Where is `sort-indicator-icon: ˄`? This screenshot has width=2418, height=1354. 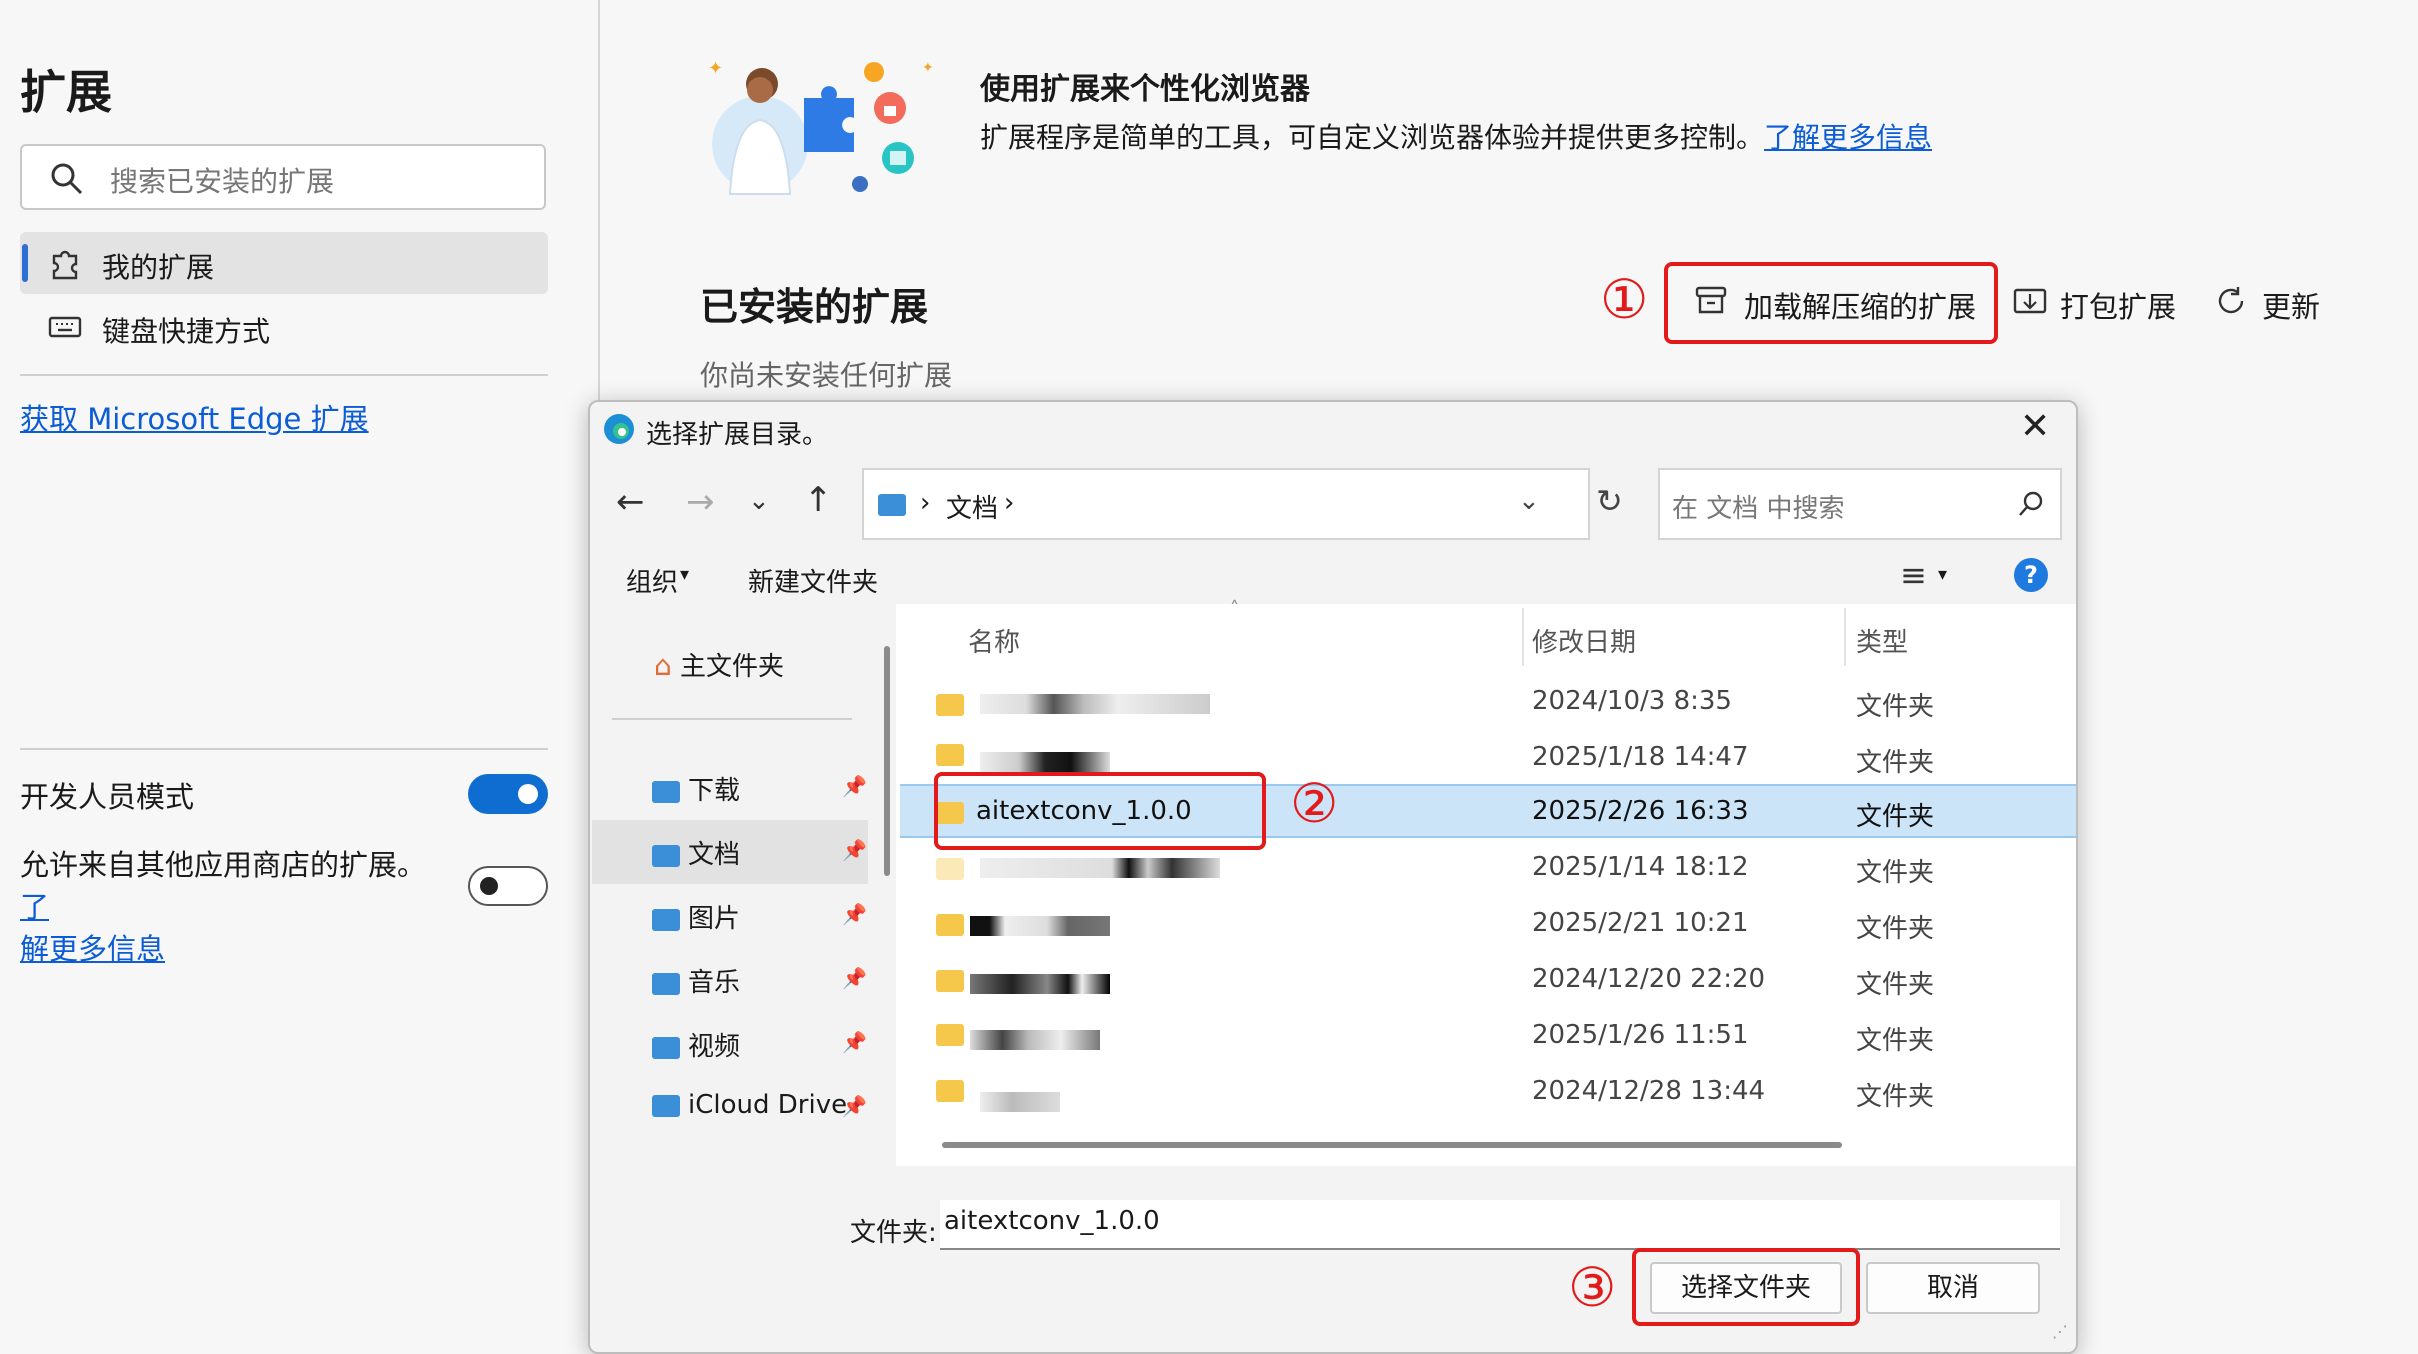 sort-indicator-icon: ˄ is located at coordinates (1234, 608).